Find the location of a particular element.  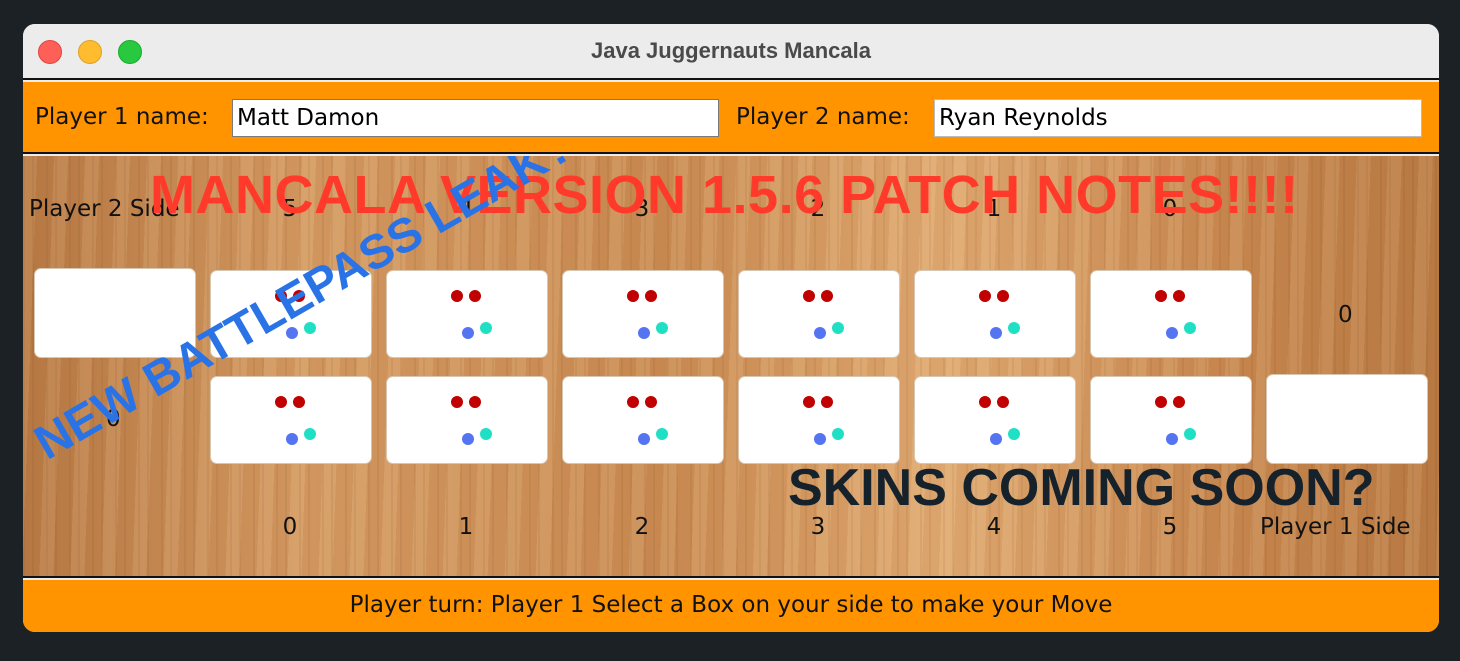

window-title: Java Juggernauts Mancala is located at coordinates (730, 50).